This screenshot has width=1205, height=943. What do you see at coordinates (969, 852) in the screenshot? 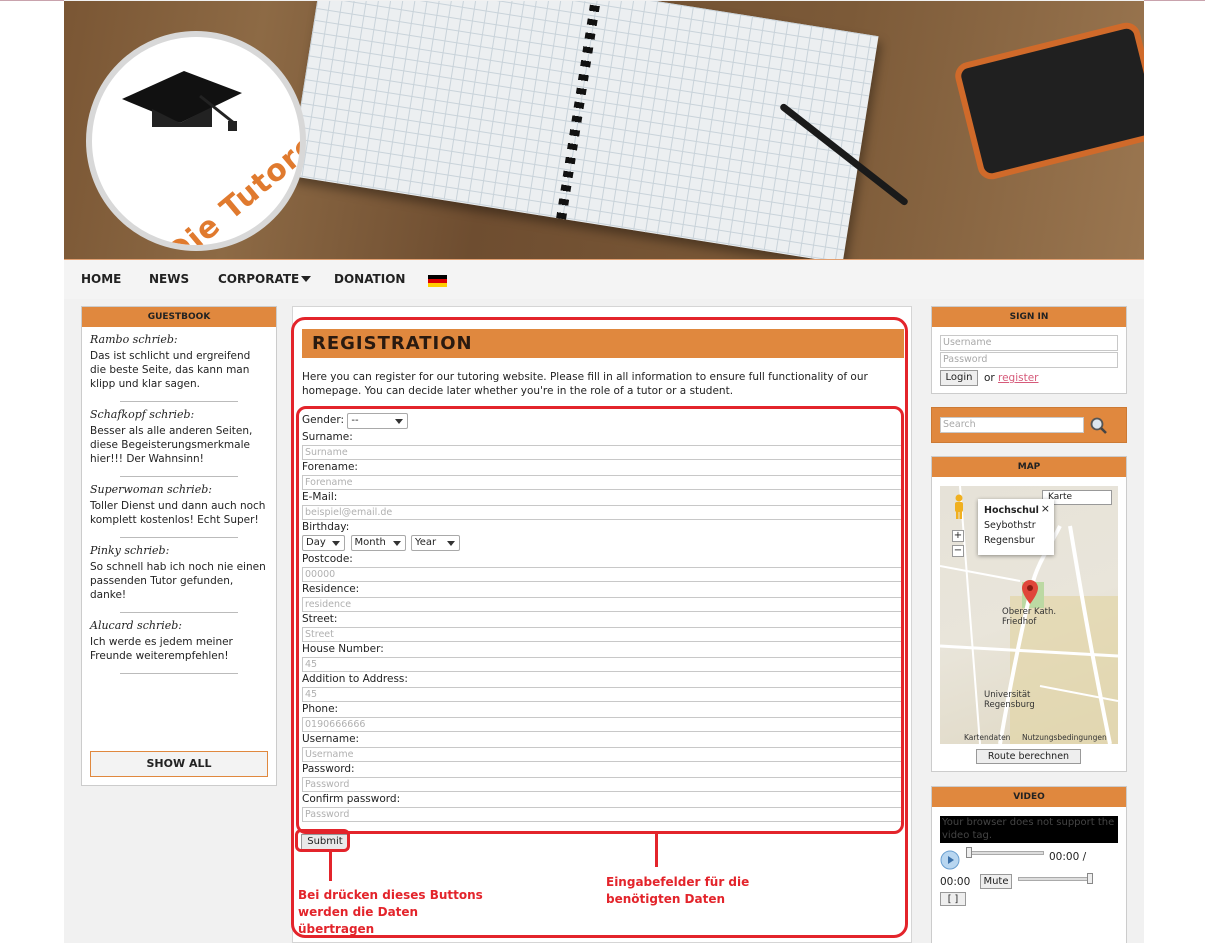
I see `video-progress-handle` at bounding box center [969, 852].